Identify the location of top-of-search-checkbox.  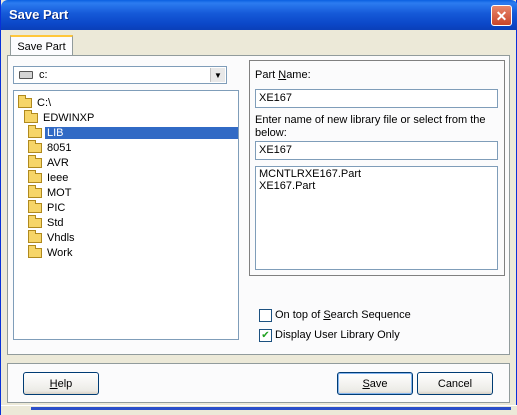
(265, 315).